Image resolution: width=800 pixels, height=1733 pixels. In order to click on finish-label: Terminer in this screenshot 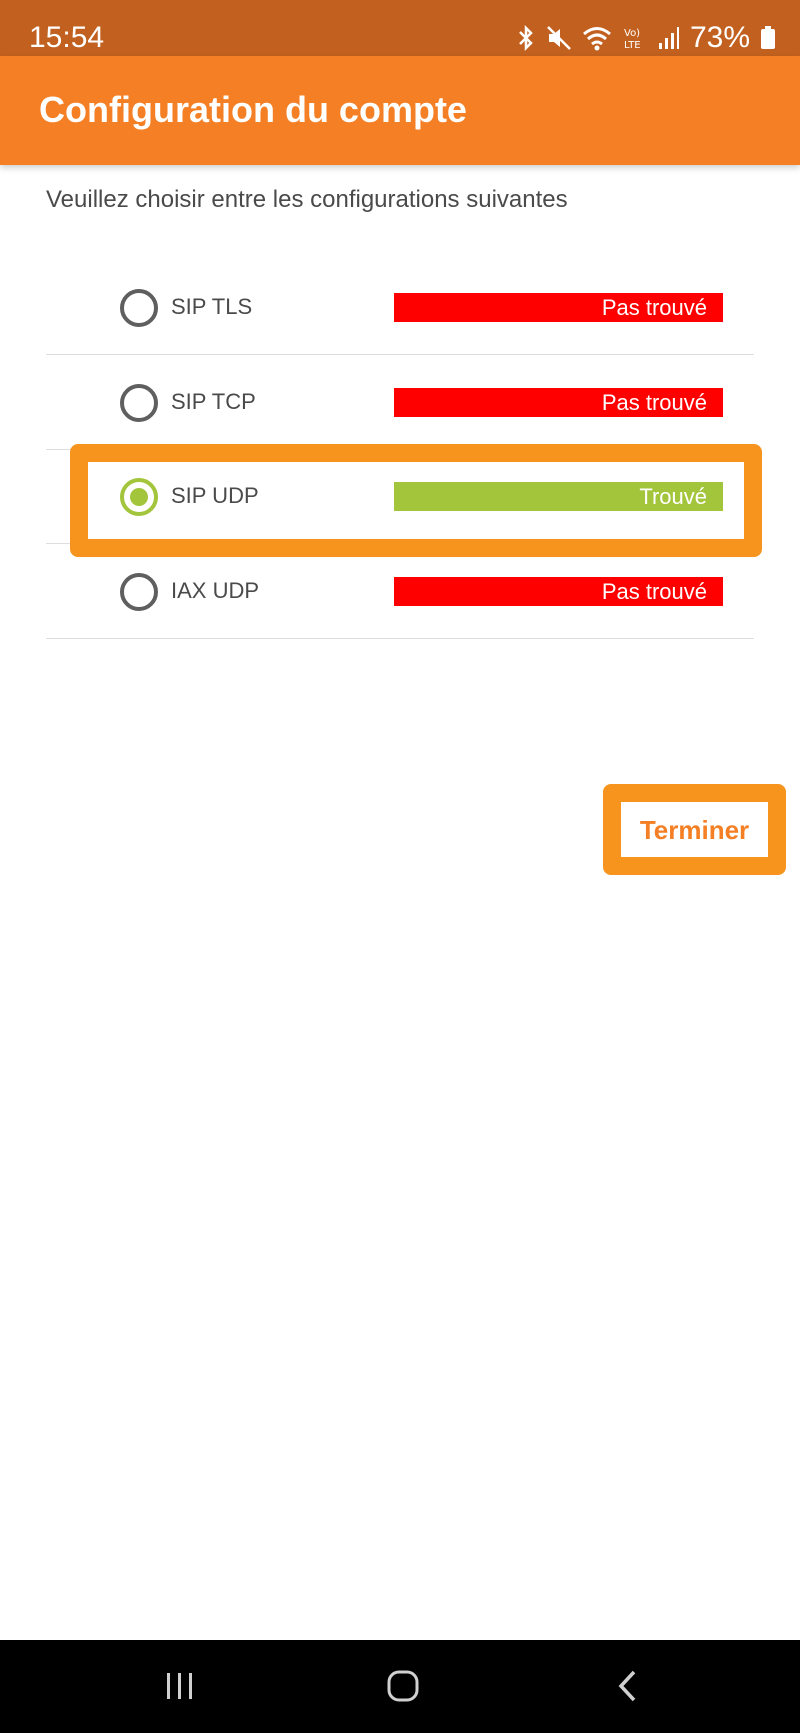, I will do `click(694, 829)`.